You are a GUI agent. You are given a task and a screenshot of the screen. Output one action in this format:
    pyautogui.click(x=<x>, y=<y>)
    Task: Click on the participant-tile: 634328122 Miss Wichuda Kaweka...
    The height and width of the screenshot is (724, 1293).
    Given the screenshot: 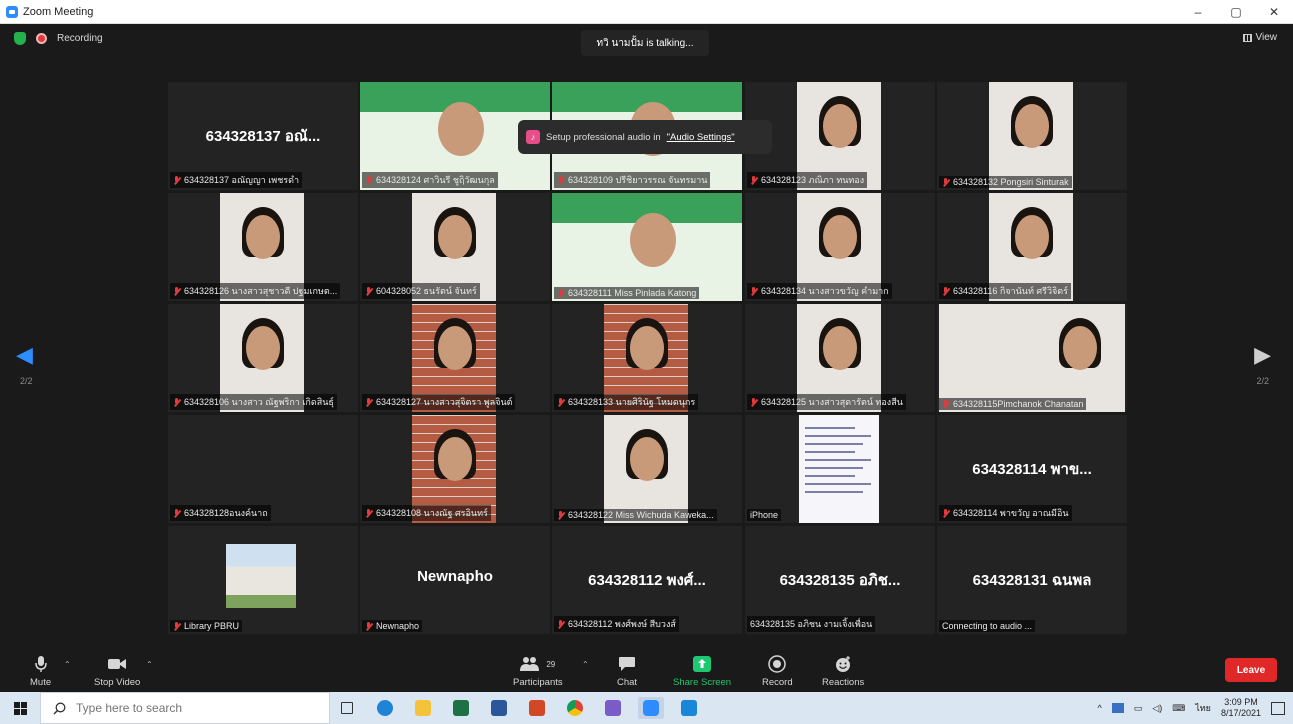 What is the action you would take?
    pyautogui.click(x=647, y=469)
    